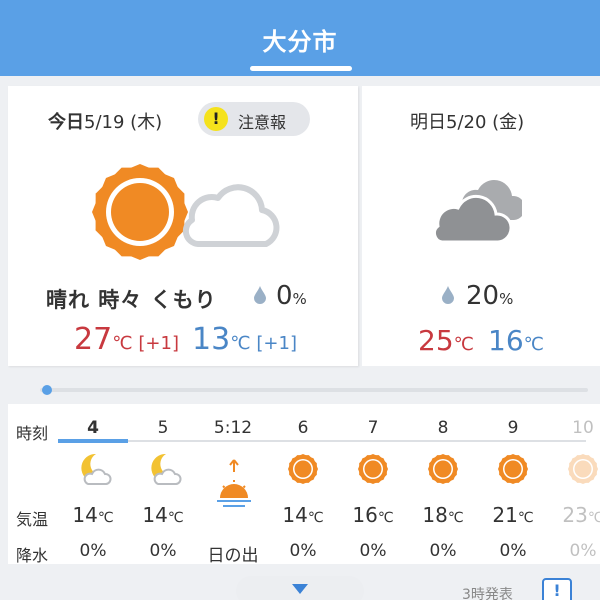  I want to click on rain-row-label: 降水, so click(32, 555).